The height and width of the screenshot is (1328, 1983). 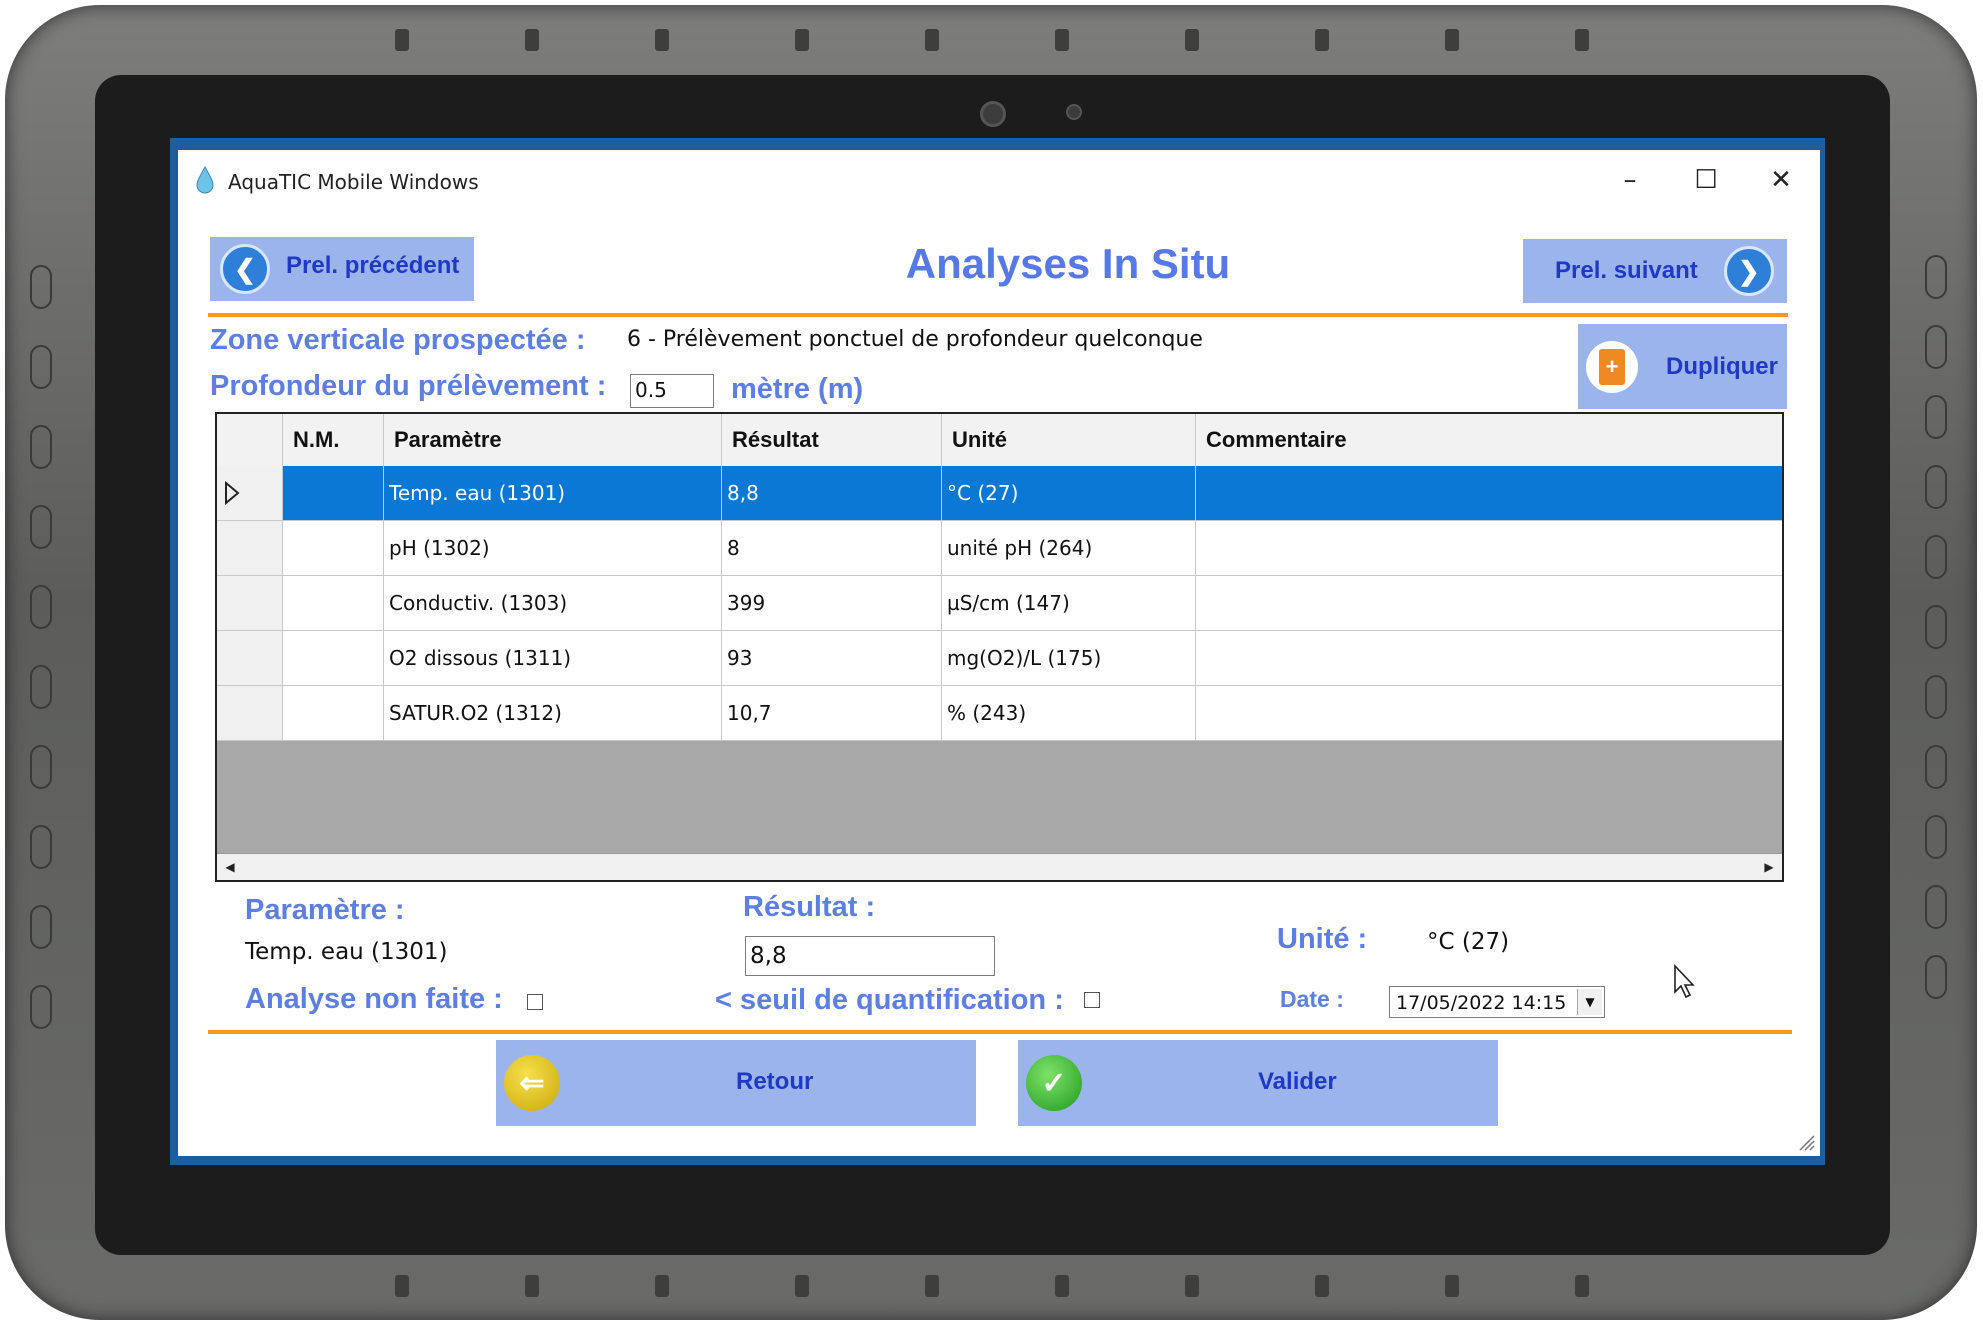 I want to click on date-picker: 17/05/2022 14:15 ▼, so click(x=1497, y=1002).